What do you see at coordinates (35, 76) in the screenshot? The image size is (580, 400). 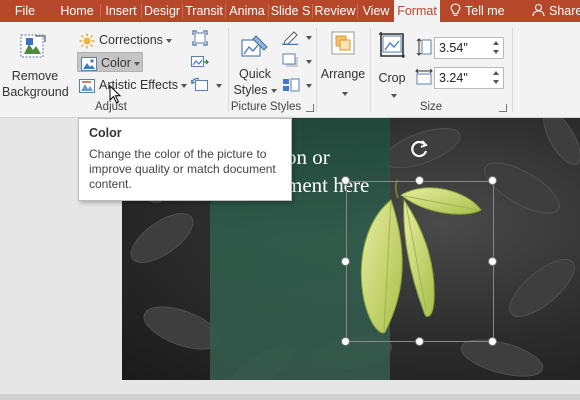 I see `remove-background-label: Remove` at bounding box center [35, 76].